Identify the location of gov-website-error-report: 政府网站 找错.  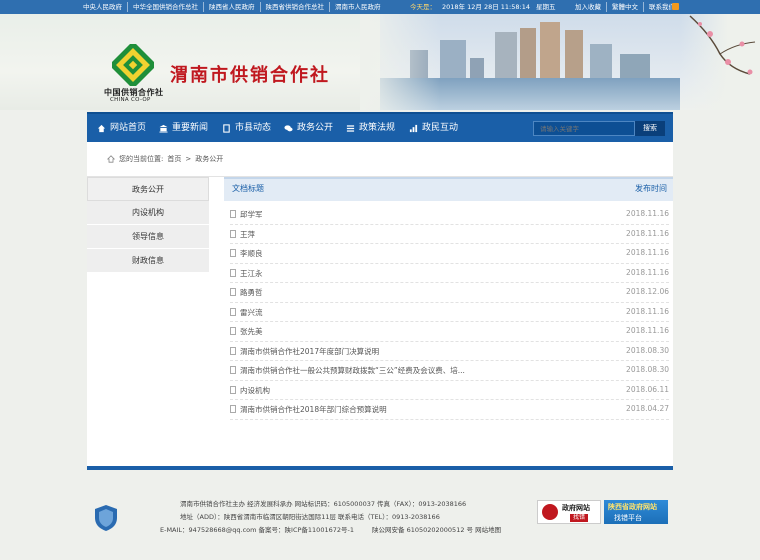
(569, 512).